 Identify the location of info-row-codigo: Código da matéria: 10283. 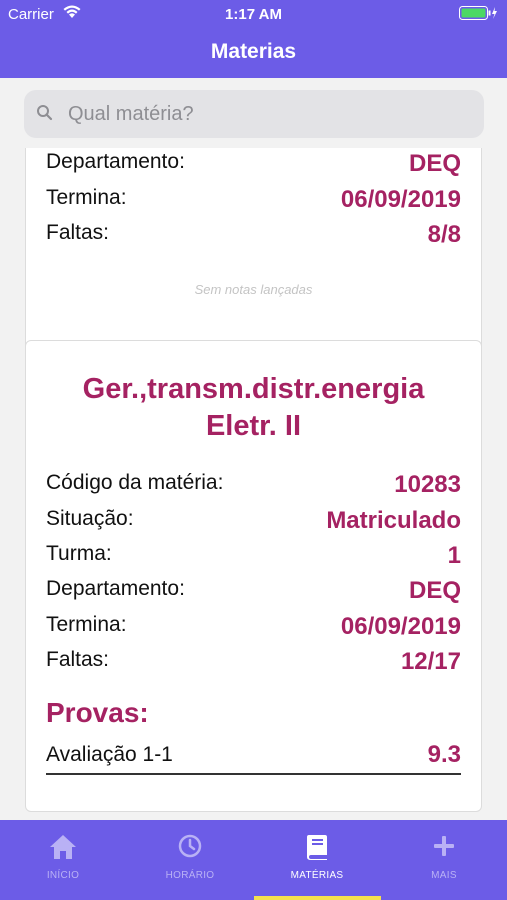
(253, 486).